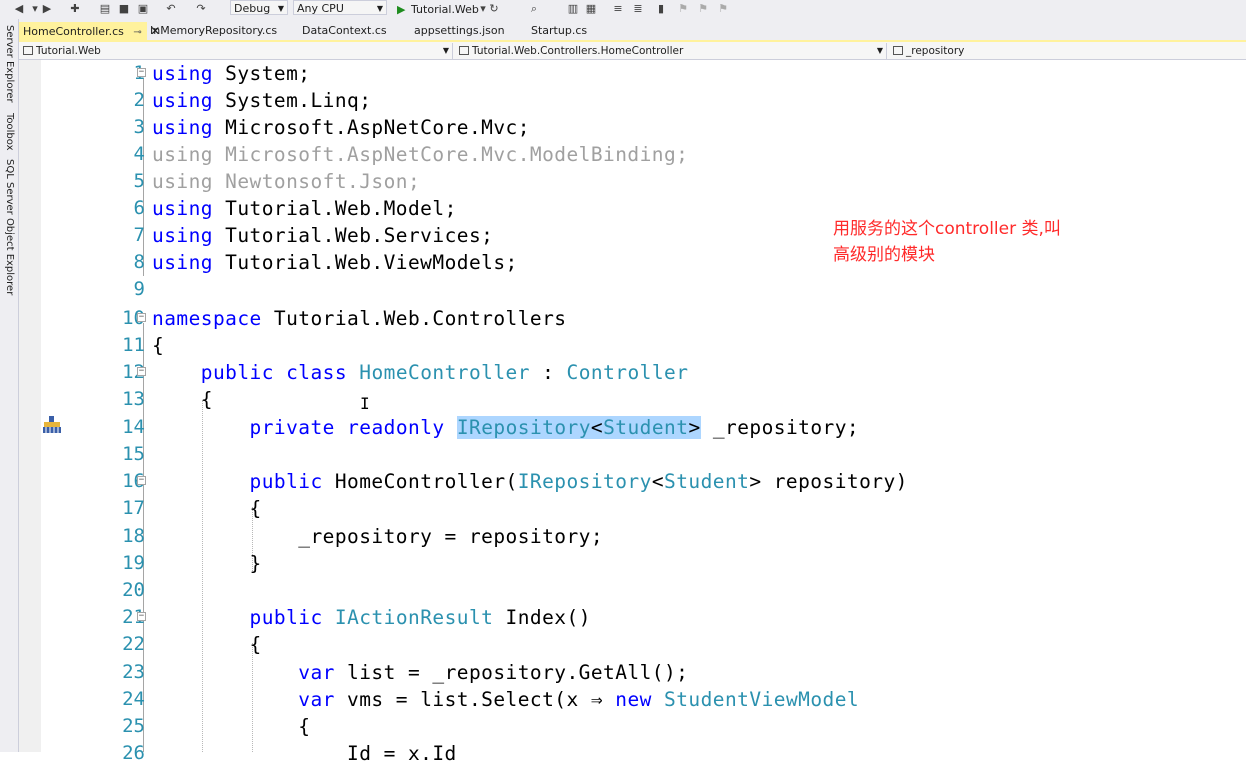 The image size is (1246, 767). I want to click on run-target-button: Tutorial.Web, so click(445, 9).